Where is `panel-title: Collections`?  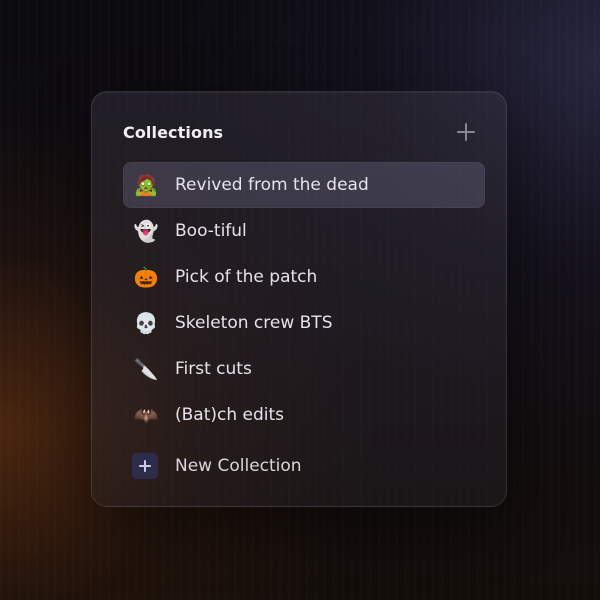
panel-title: Collections is located at coordinates (173, 132).